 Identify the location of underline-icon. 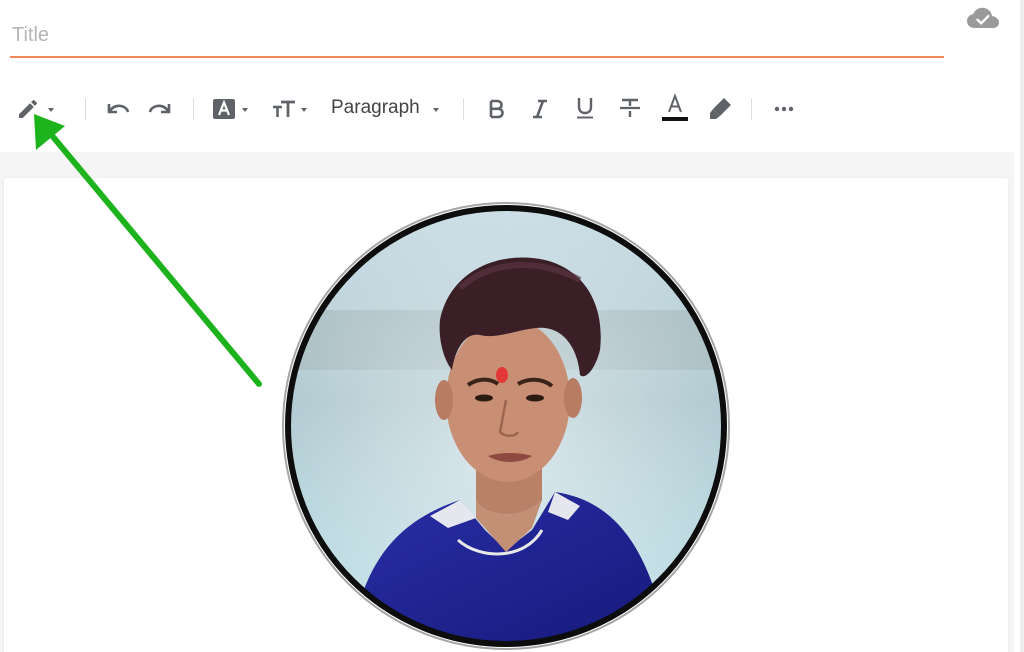
(585, 108).